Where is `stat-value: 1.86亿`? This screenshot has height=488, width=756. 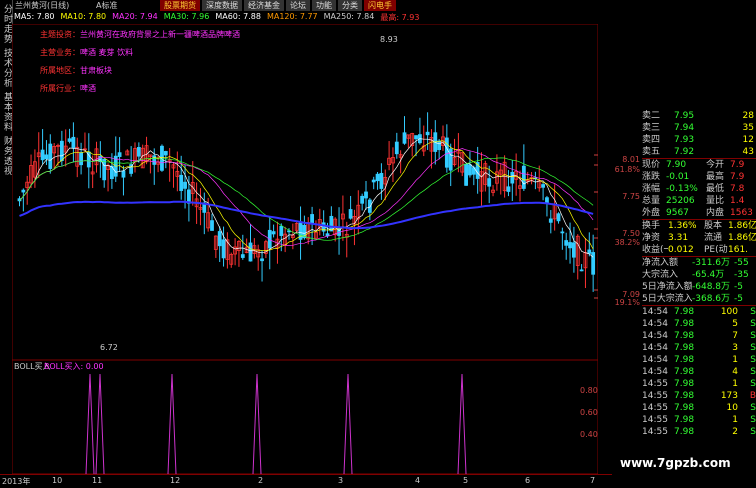 stat-value: 1.86亿 is located at coordinates (742, 226).